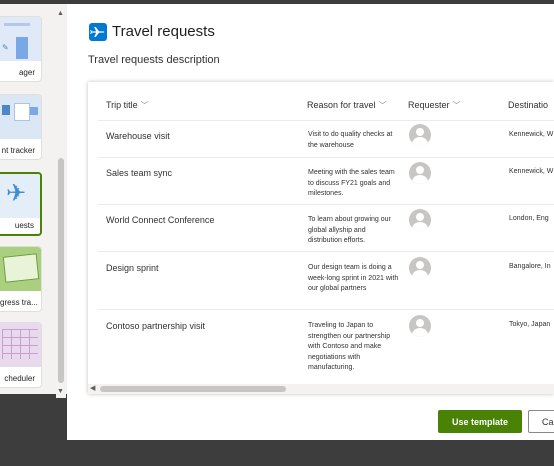  I want to click on cancel-button: Ca, so click(541, 421).